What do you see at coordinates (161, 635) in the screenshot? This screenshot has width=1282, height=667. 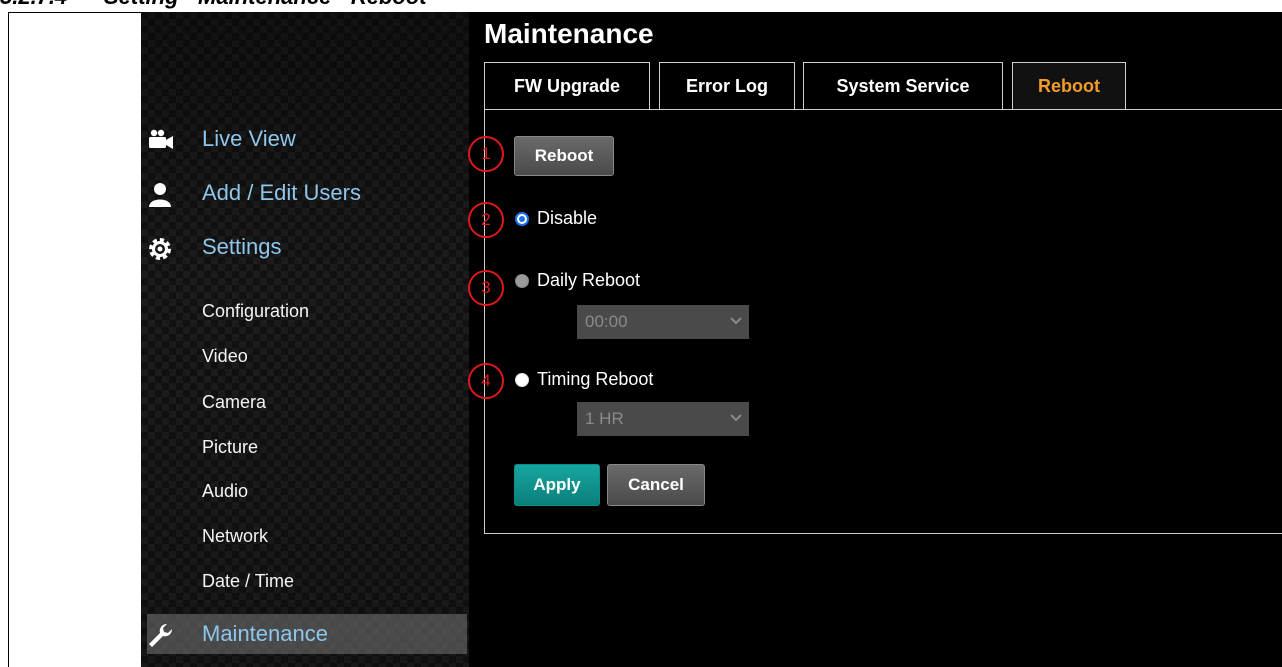 I see `wrench-icon` at bounding box center [161, 635].